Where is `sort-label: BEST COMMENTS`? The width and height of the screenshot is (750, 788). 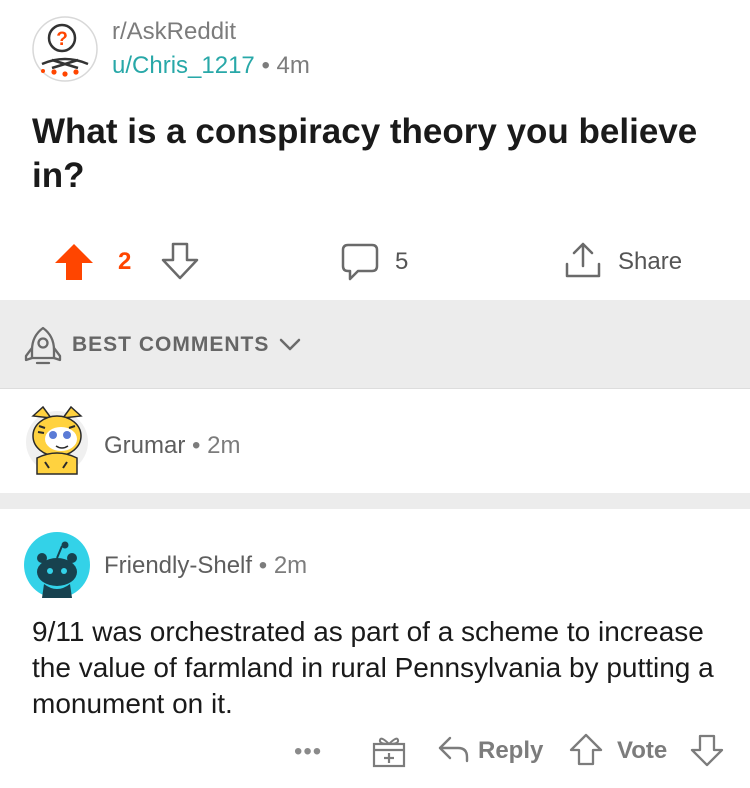
sort-label: BEST COMMENTS is located at coordinates (170, 345).